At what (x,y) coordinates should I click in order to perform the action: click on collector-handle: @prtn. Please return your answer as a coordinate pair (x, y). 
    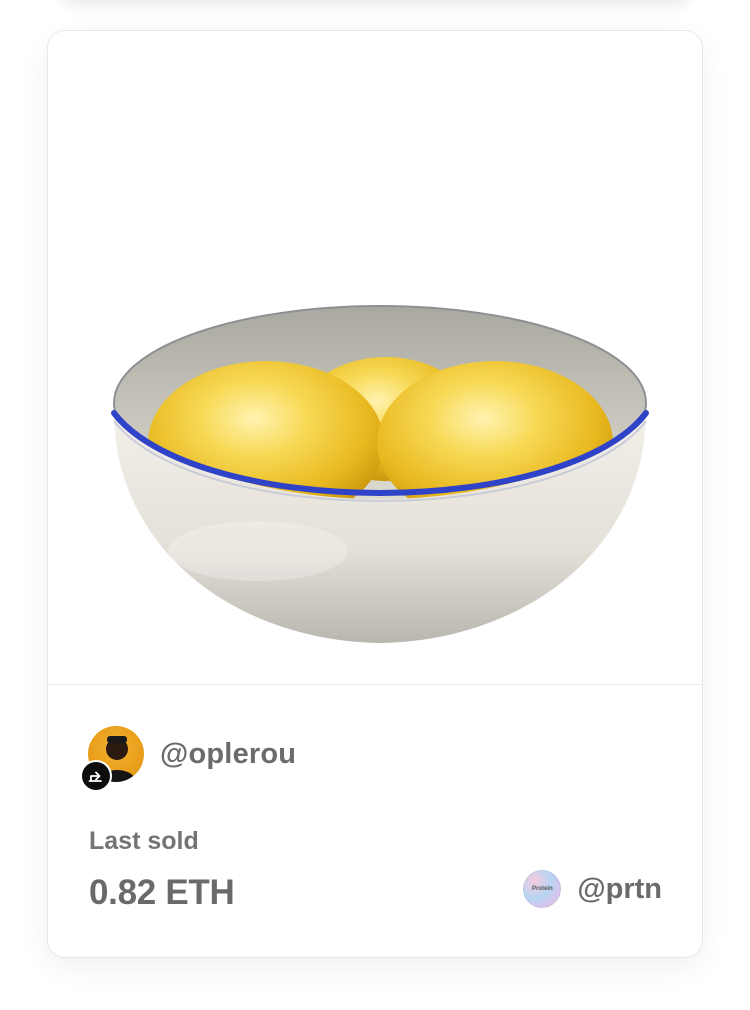
    Looking at the image, I should click on (619, 889).